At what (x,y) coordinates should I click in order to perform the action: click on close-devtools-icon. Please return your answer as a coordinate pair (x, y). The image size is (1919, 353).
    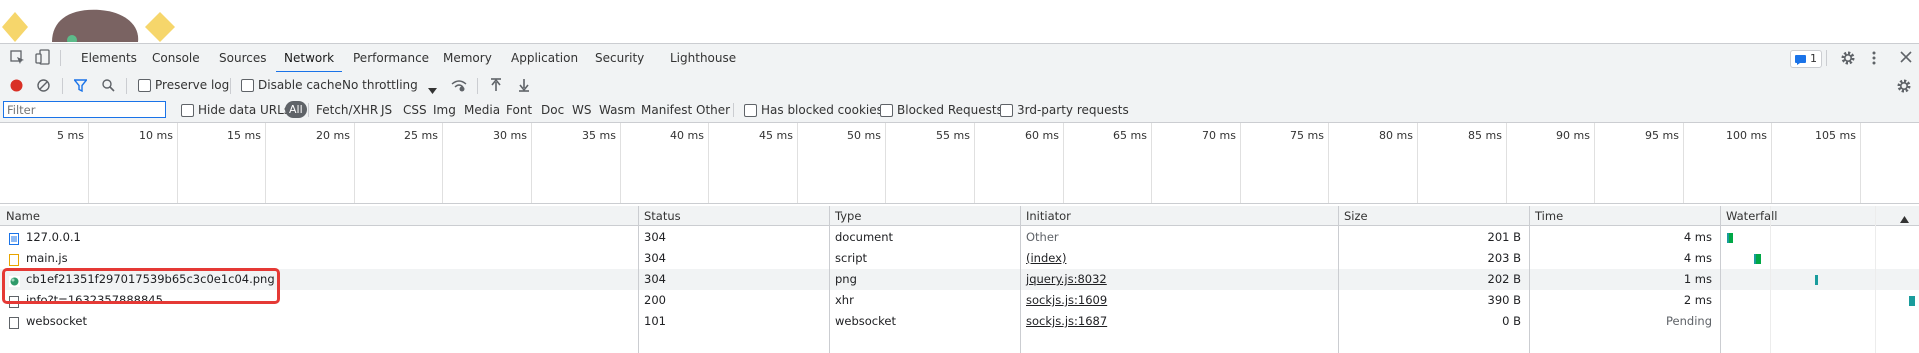
    Looking at the image, I should click on (1906, 58).